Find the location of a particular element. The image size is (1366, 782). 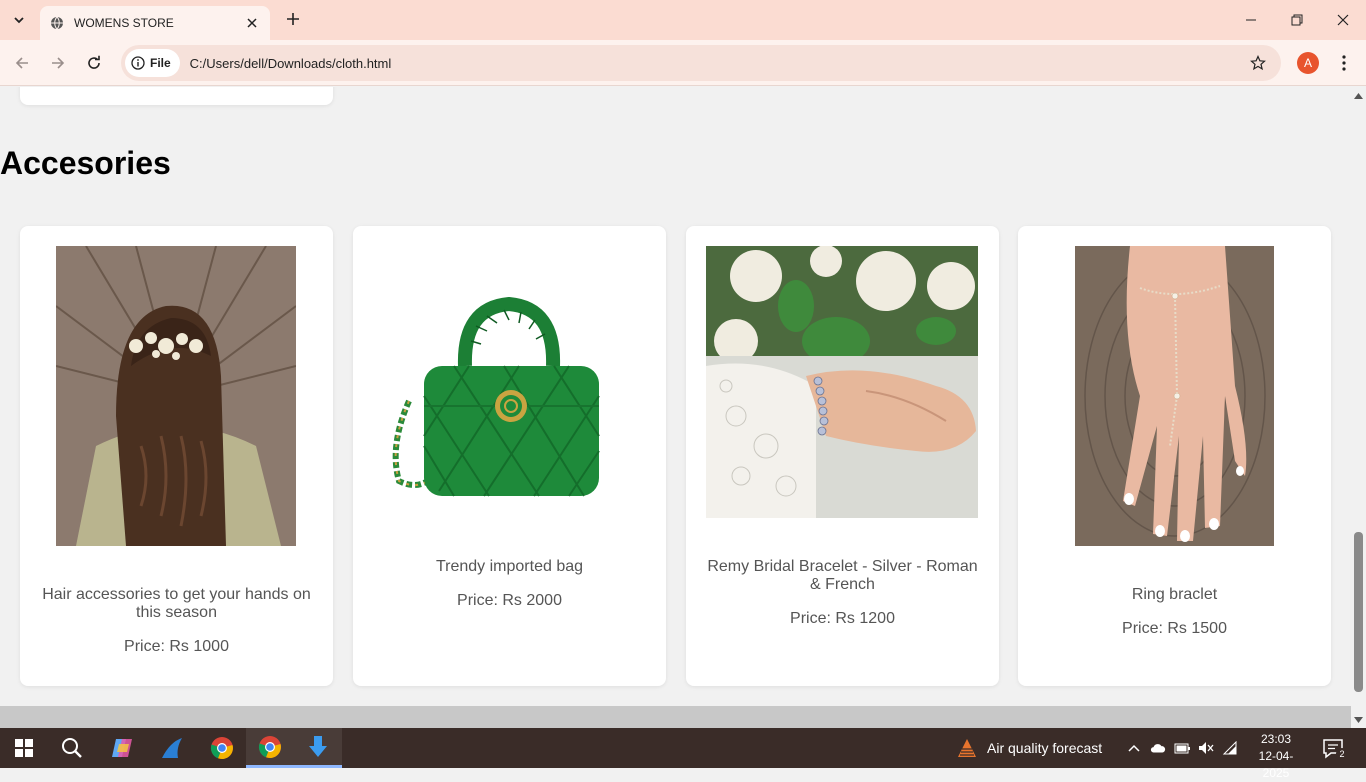

restore-button is located at coordinates (1297, 20).